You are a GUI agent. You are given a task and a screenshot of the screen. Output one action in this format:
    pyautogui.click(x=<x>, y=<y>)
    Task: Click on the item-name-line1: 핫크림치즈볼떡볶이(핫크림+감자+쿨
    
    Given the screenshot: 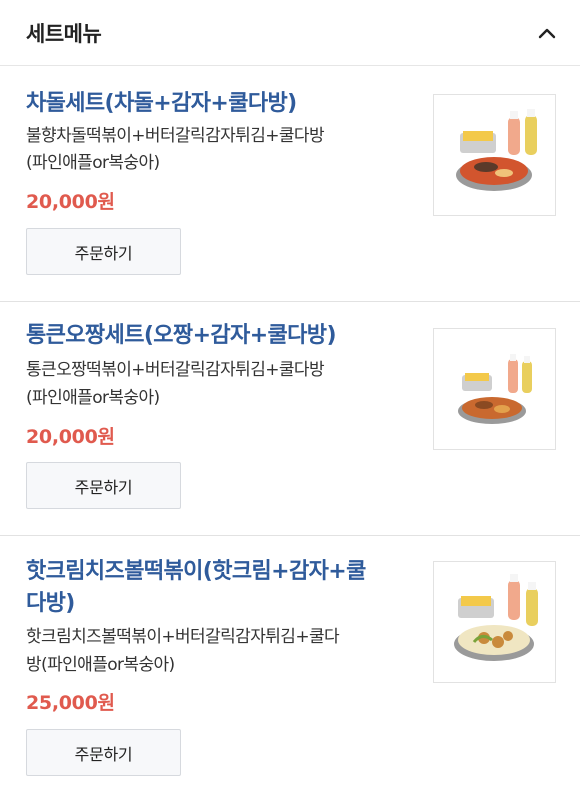 What is the action you would take?
    pyautogui.click(x=196, y=572)
    